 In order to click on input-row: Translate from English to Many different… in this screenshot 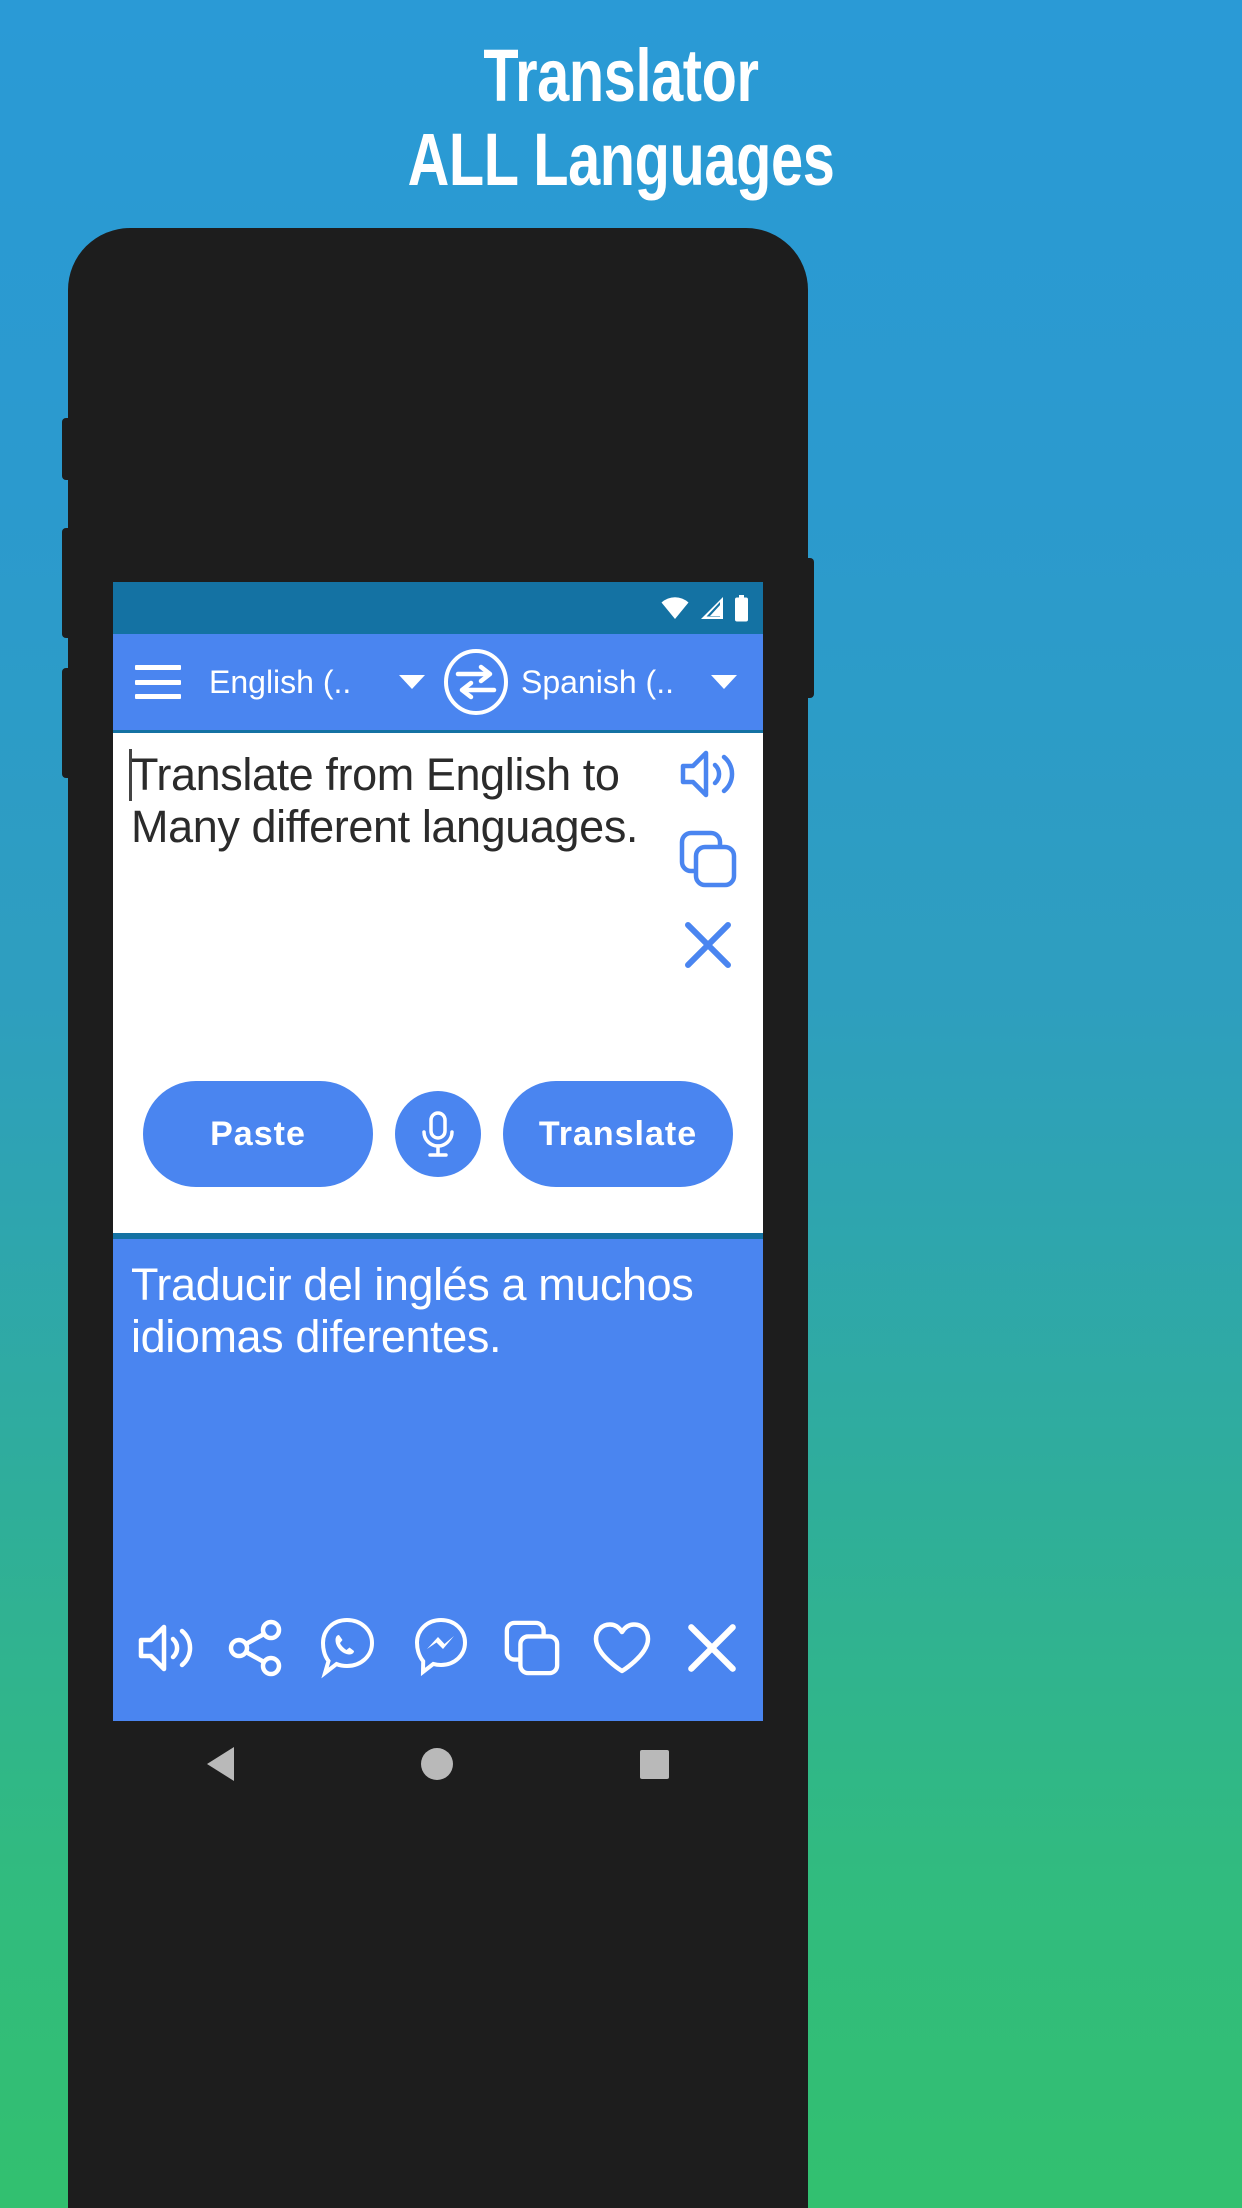, I will do `click(438, 896)`.